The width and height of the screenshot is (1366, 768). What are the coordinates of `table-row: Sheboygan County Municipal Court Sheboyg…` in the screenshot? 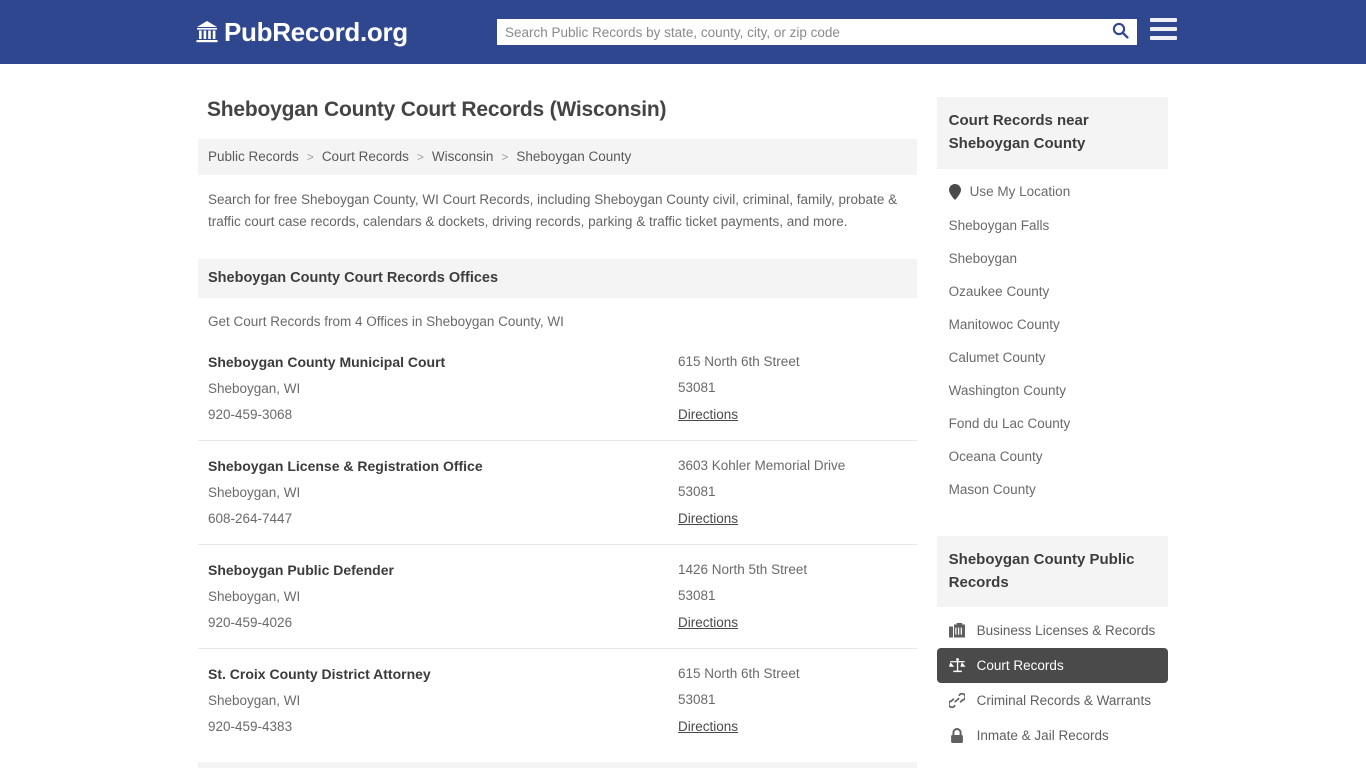 It's located at (557, 389).